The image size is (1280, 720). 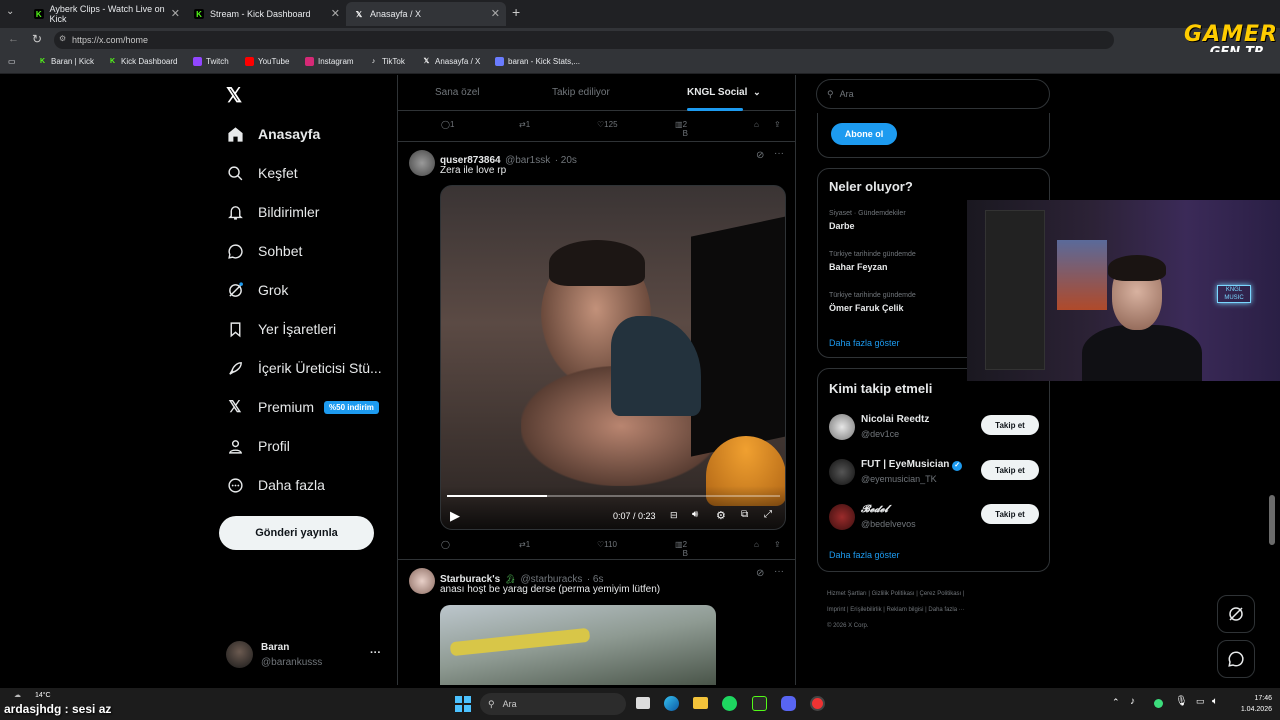 What do you see at coordinates (275, 485) in the screenshot?
I see `sidebar-item-daha-fazla: Daha fazla` at bounding box center [275, 485].